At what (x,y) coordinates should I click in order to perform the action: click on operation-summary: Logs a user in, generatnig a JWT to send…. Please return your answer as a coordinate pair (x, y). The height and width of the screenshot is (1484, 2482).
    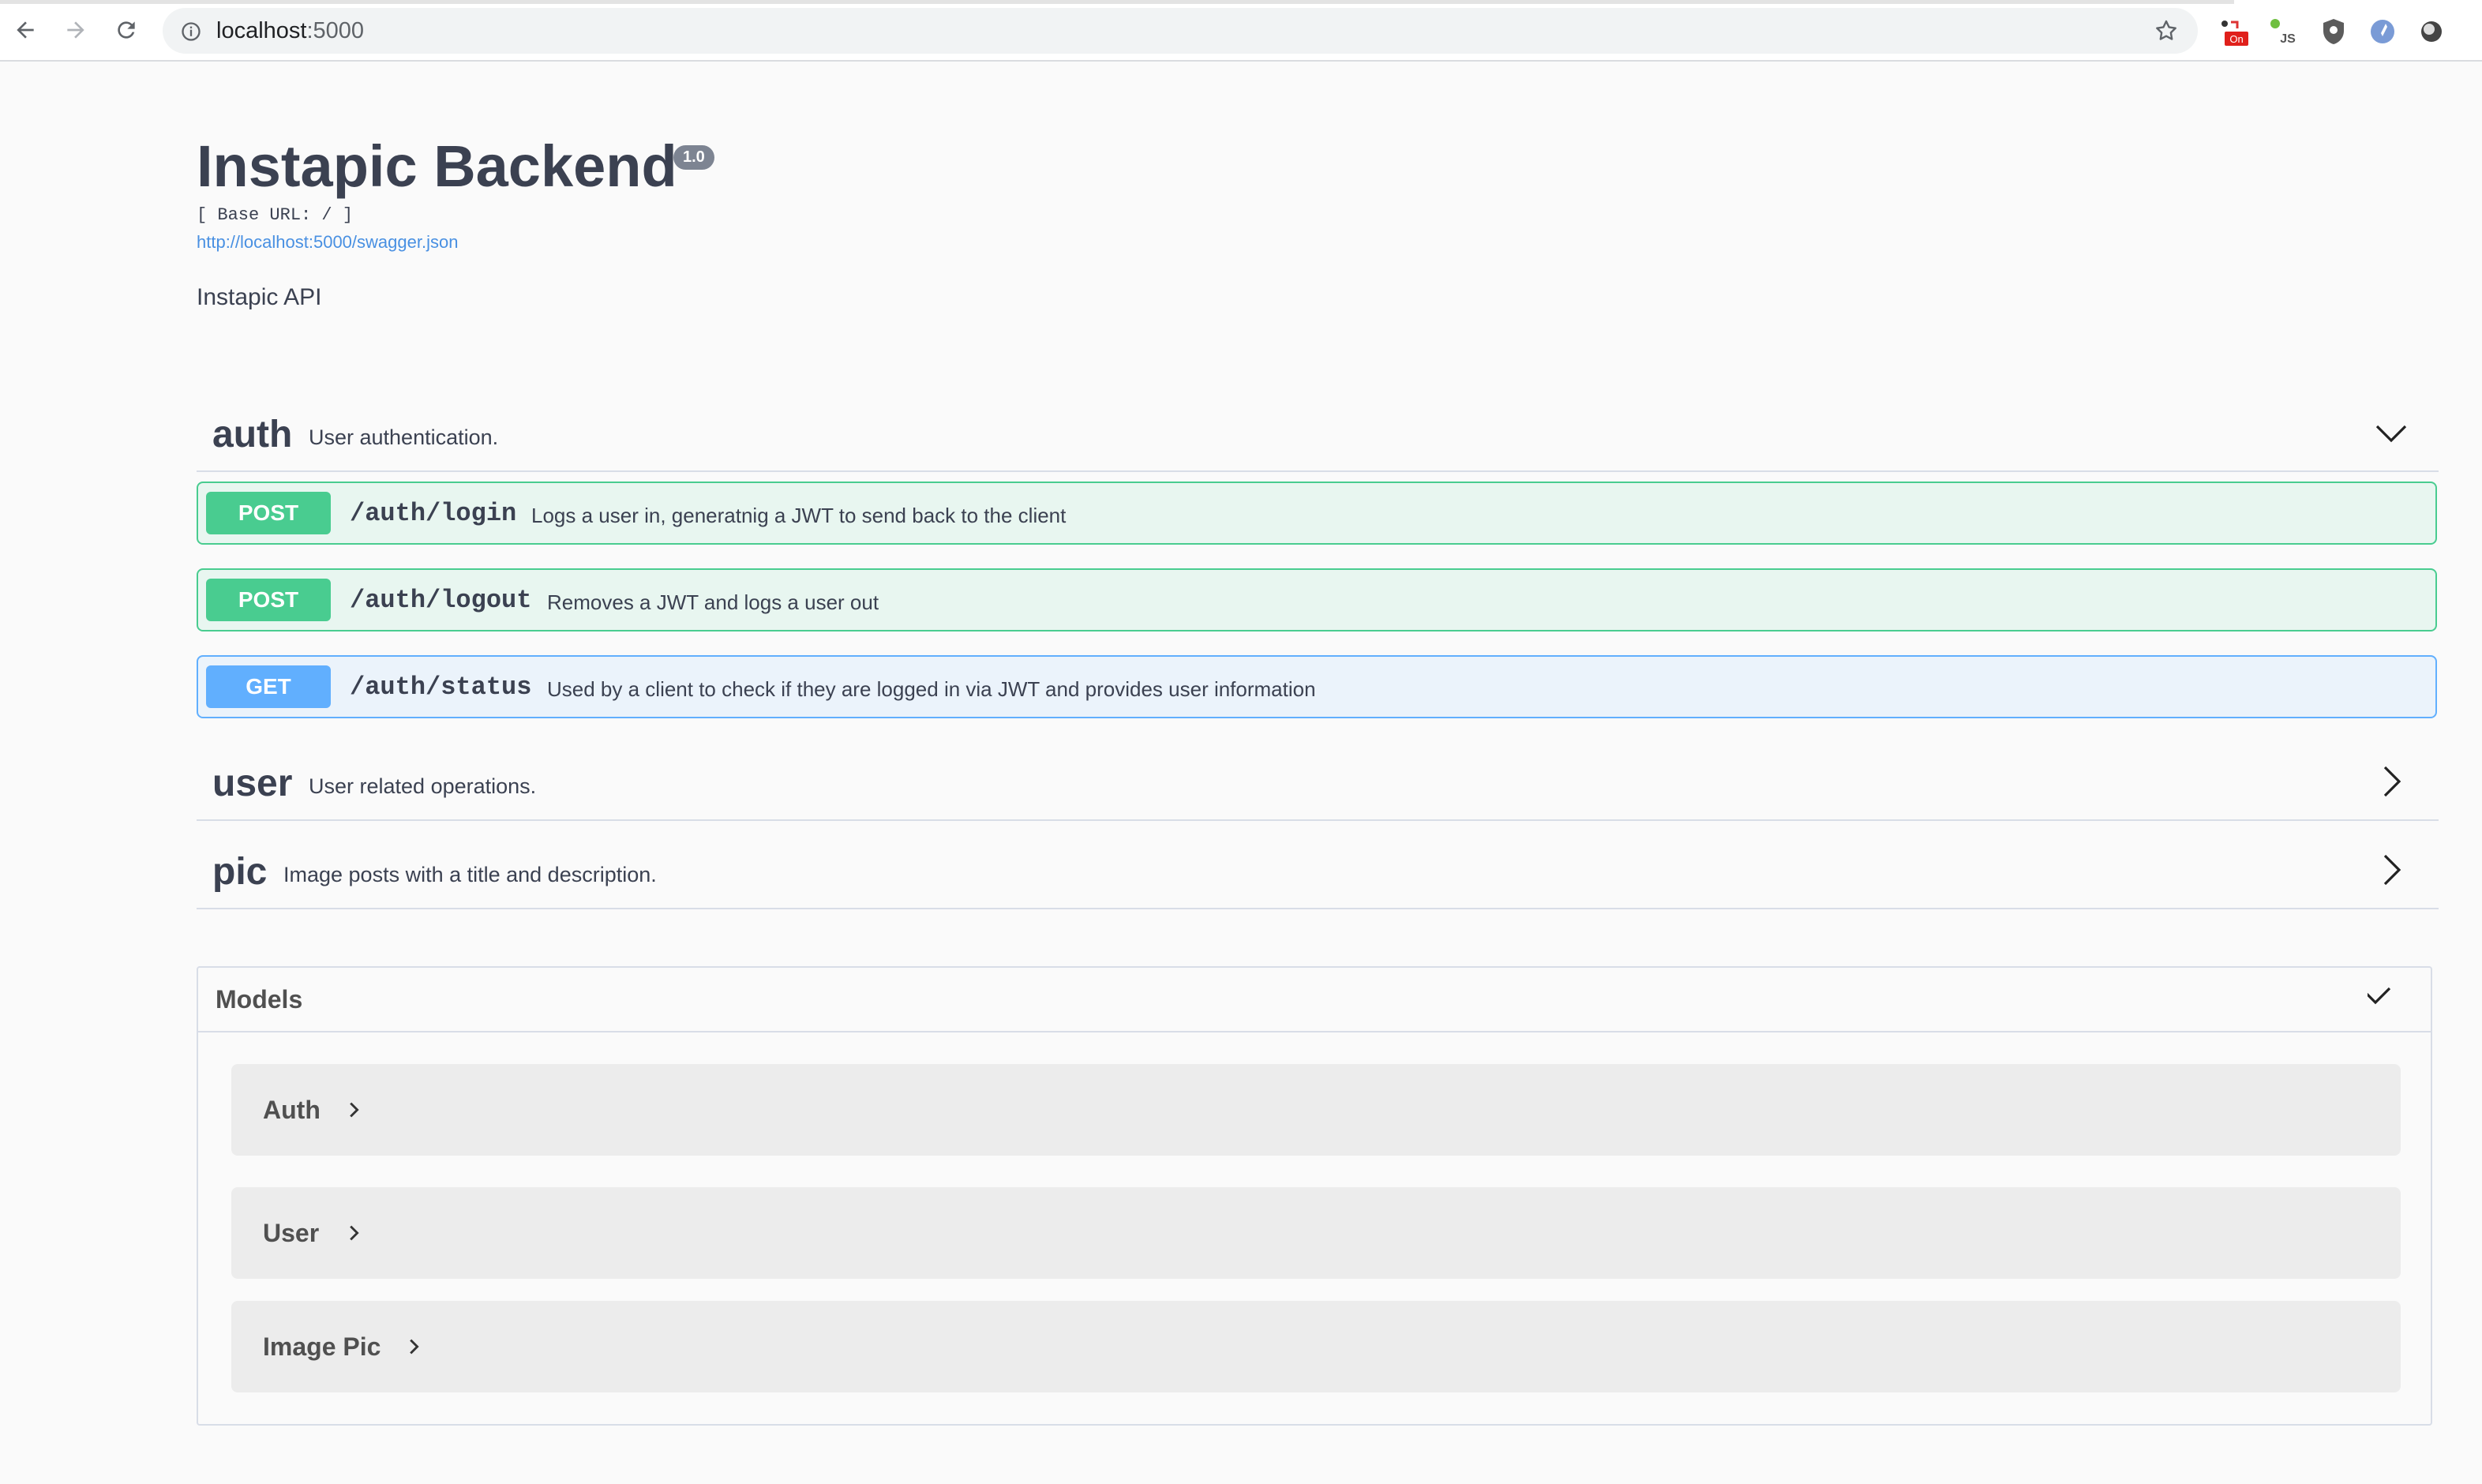
    Looking at the image, I should click on (799, 515).